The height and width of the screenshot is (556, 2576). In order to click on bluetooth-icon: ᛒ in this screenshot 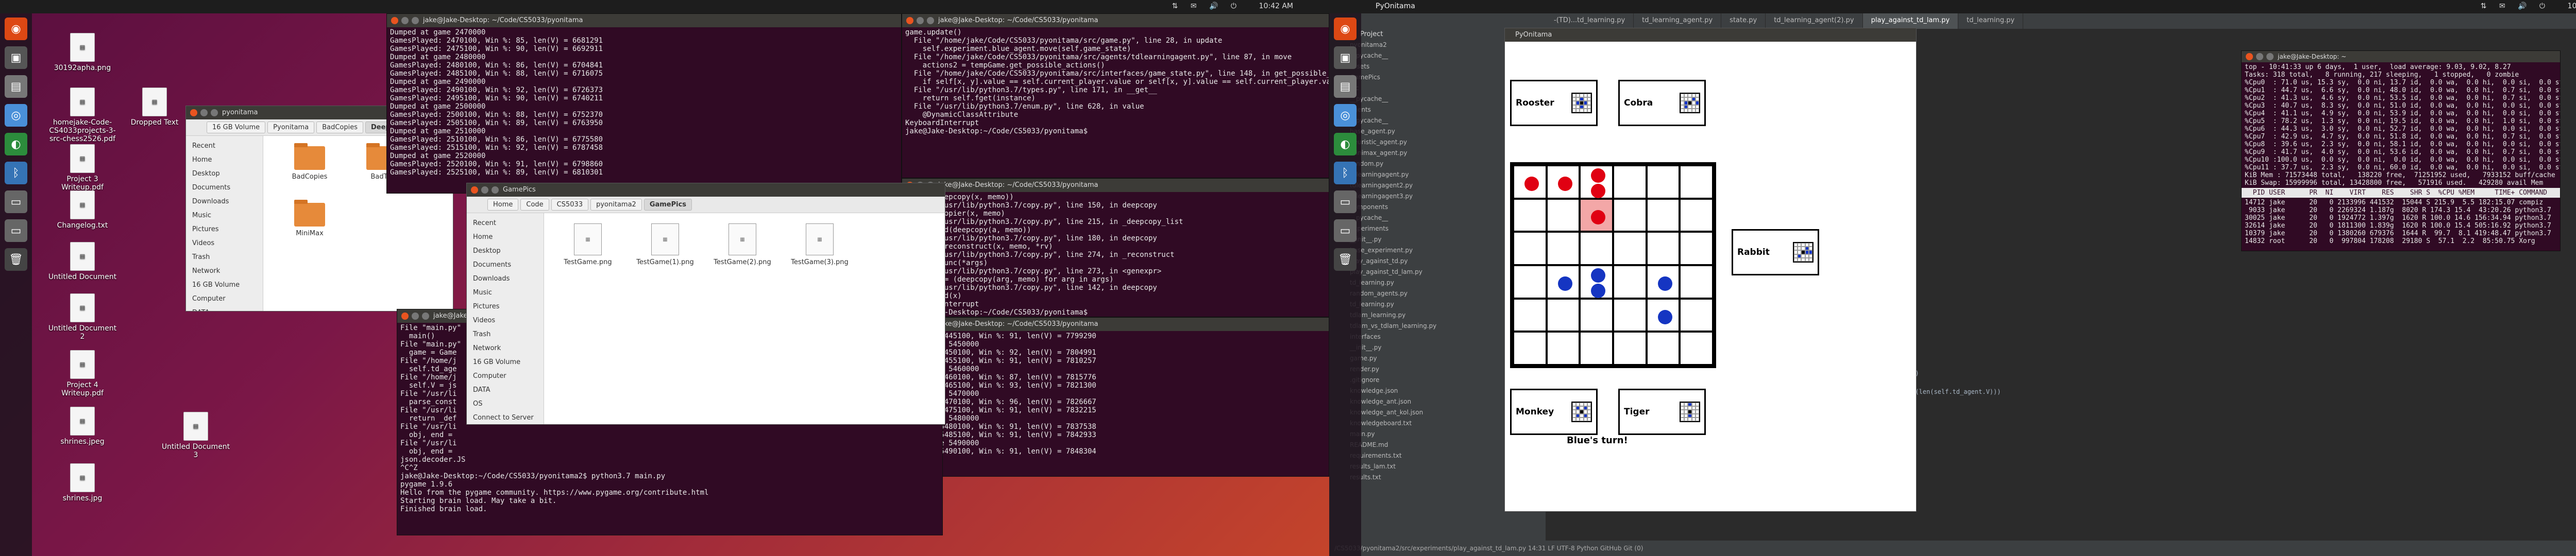, I will do `click(1345, 173)`.